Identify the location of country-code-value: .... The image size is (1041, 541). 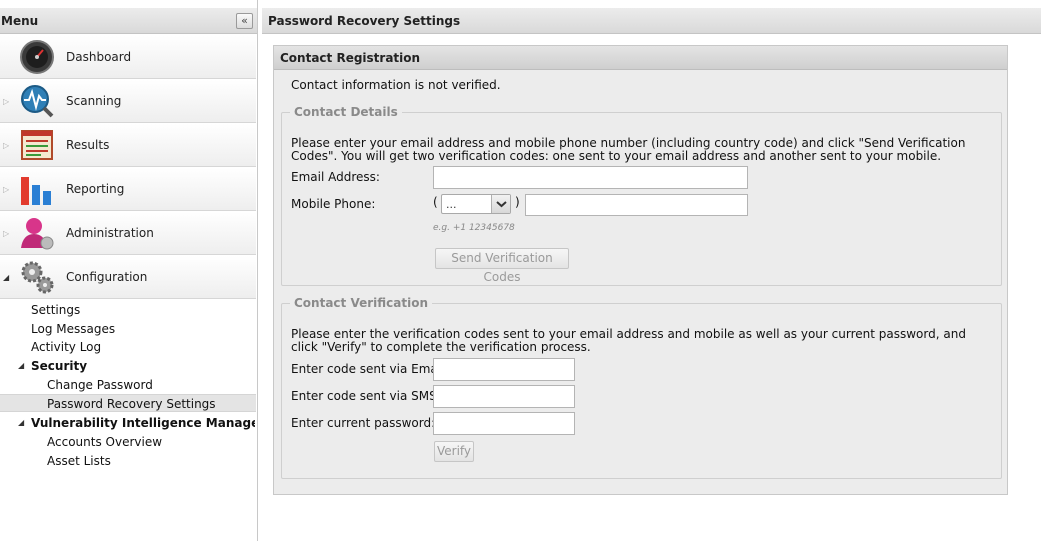
(451, 204).